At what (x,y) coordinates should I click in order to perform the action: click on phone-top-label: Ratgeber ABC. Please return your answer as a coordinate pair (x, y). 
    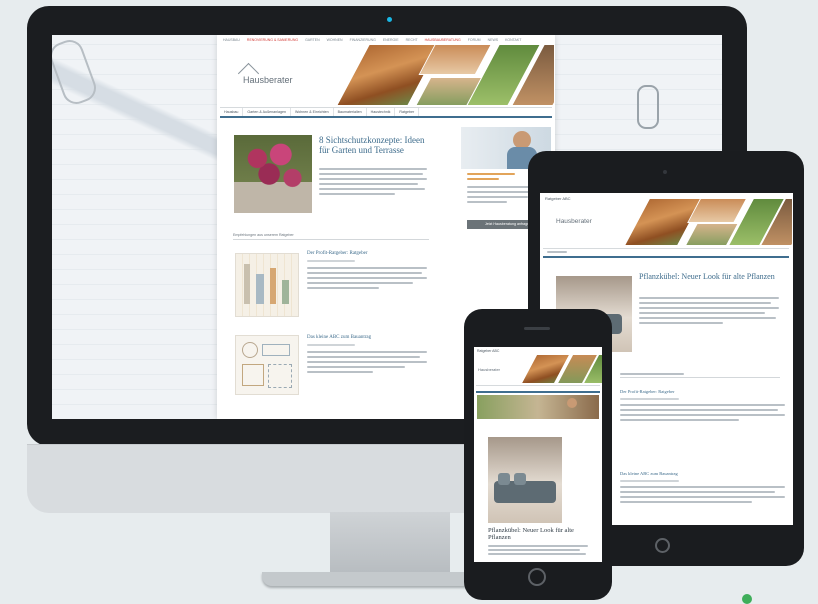
    Looking at the image, I should click on (488, 351).